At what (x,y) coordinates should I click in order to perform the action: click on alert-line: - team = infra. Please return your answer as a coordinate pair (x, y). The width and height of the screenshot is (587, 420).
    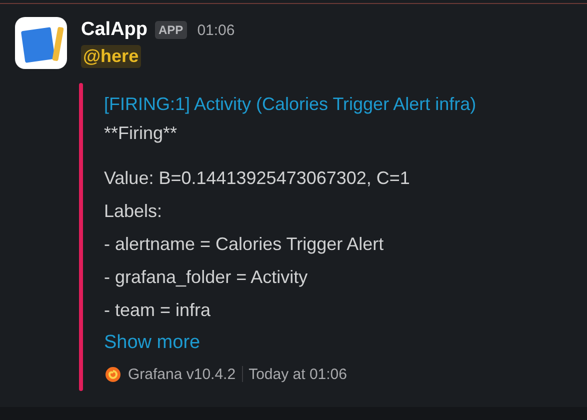
    Looking at the image, I should click on (158, 310).